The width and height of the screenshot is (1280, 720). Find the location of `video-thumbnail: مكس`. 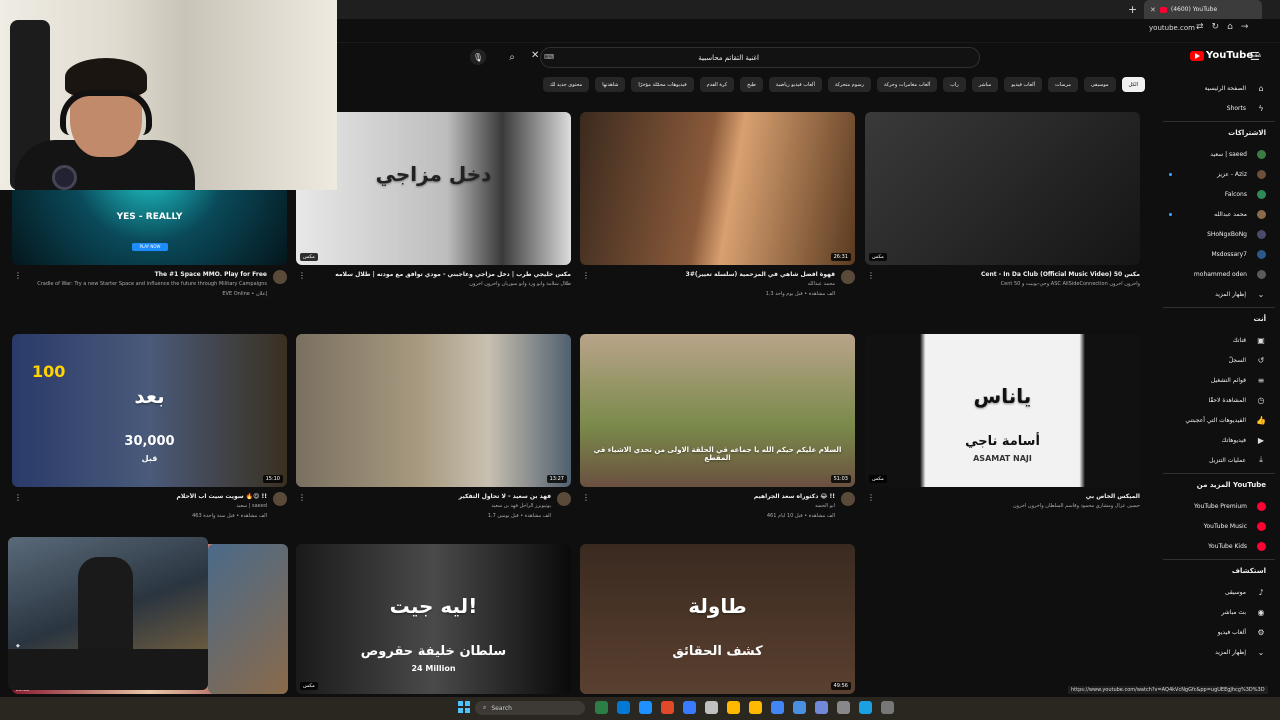

video-thumbnail: مكس is located at coordinates (1002, 188).